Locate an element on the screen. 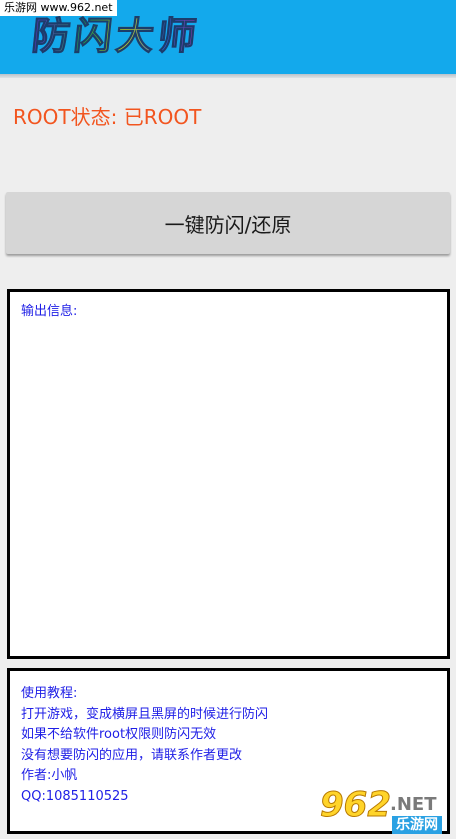 The height and width of the screenshot is (839, 456). watermark-logo-suffix: .NET is located at coordinates (413, 804).